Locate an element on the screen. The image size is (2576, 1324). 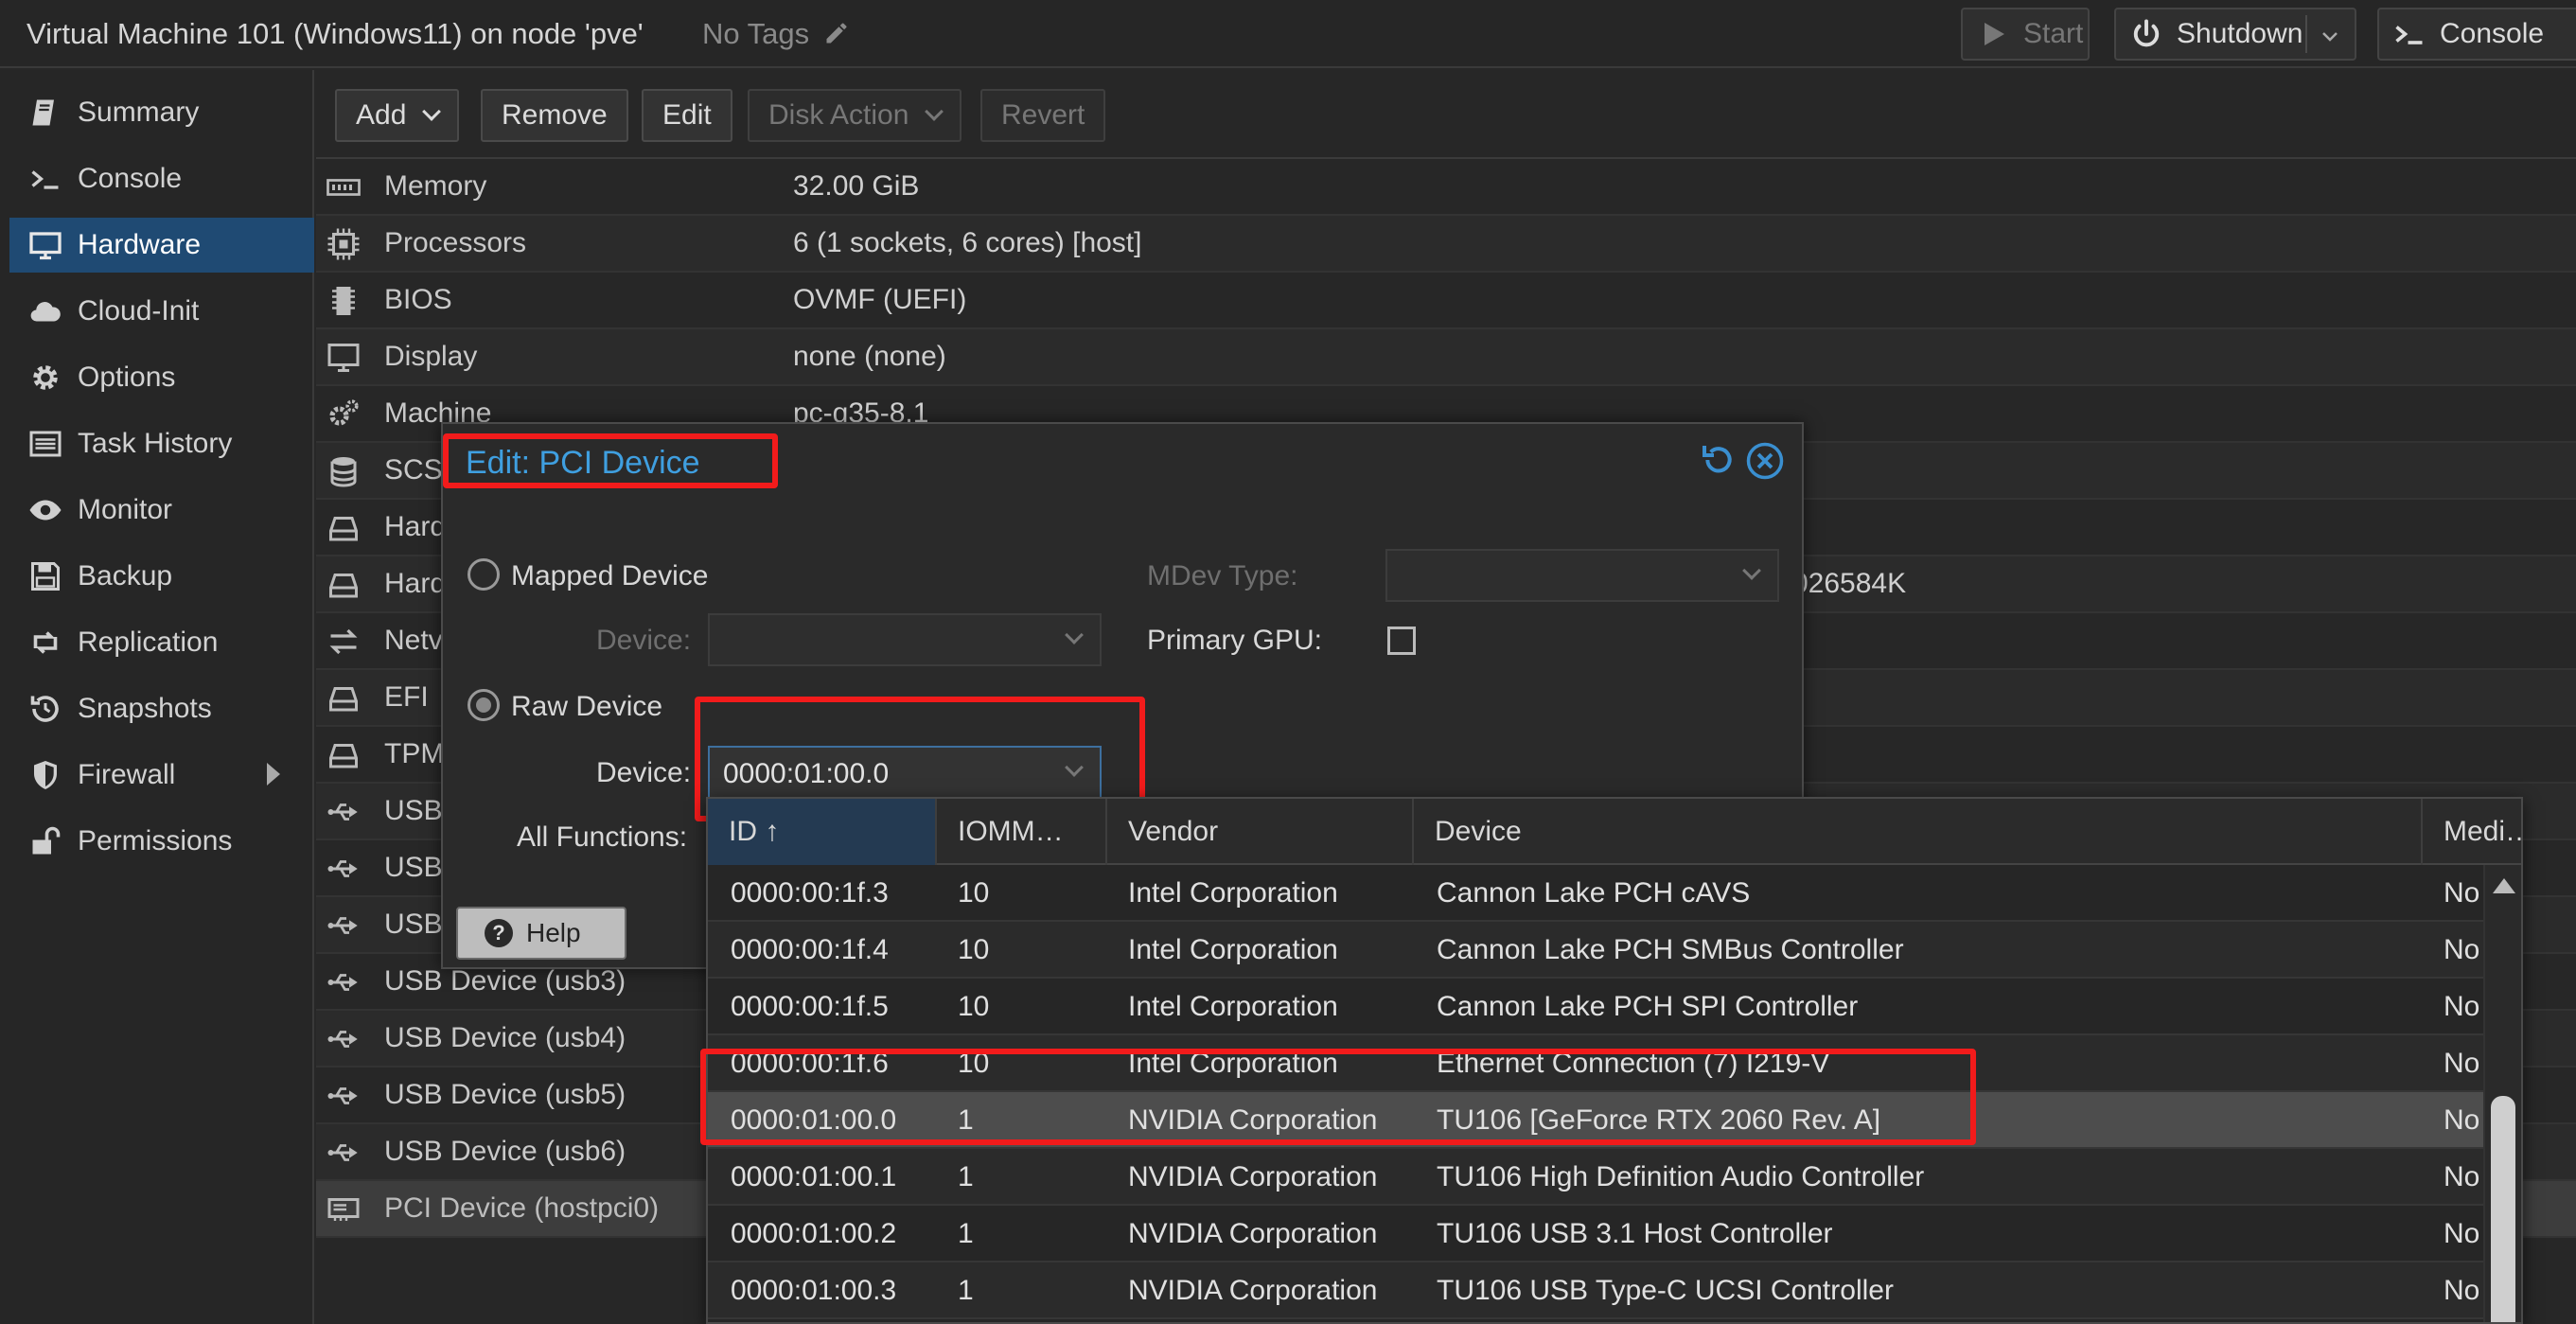
column-header-id: ID ↑ is located at coordinates (822, 832).